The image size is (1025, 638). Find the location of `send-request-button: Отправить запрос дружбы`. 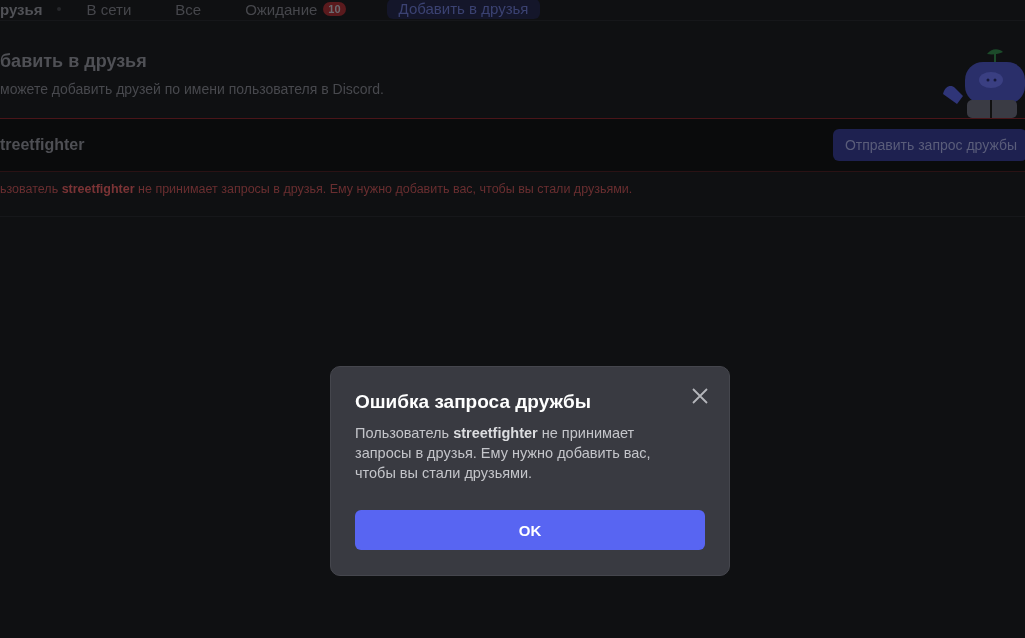

send-request-button: Отправить запрос дружбы is located at coordinates (928, 145).